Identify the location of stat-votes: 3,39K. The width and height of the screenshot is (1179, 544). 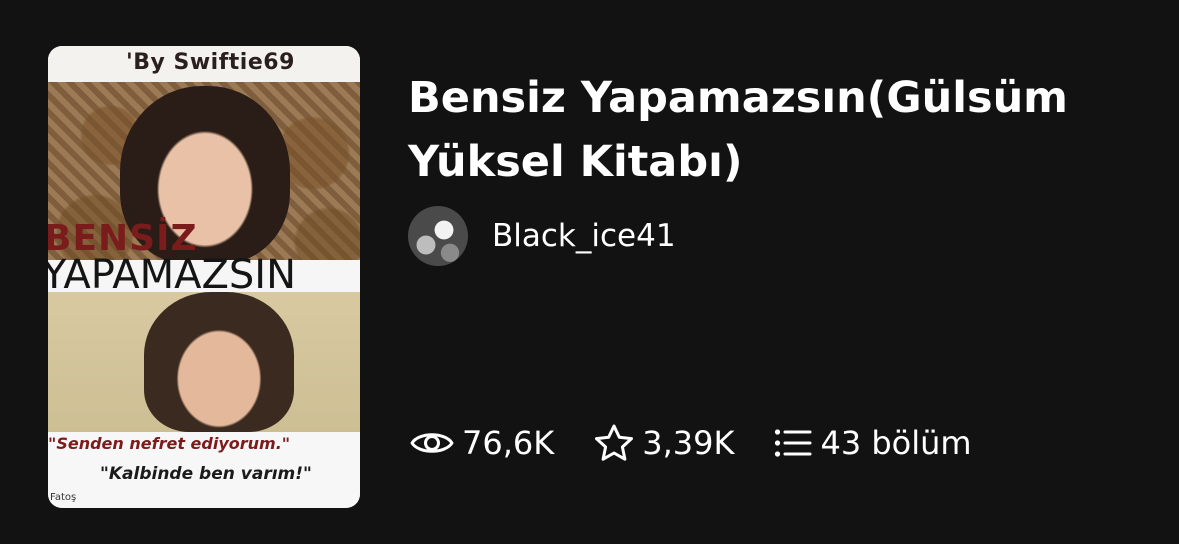
(664, 443).